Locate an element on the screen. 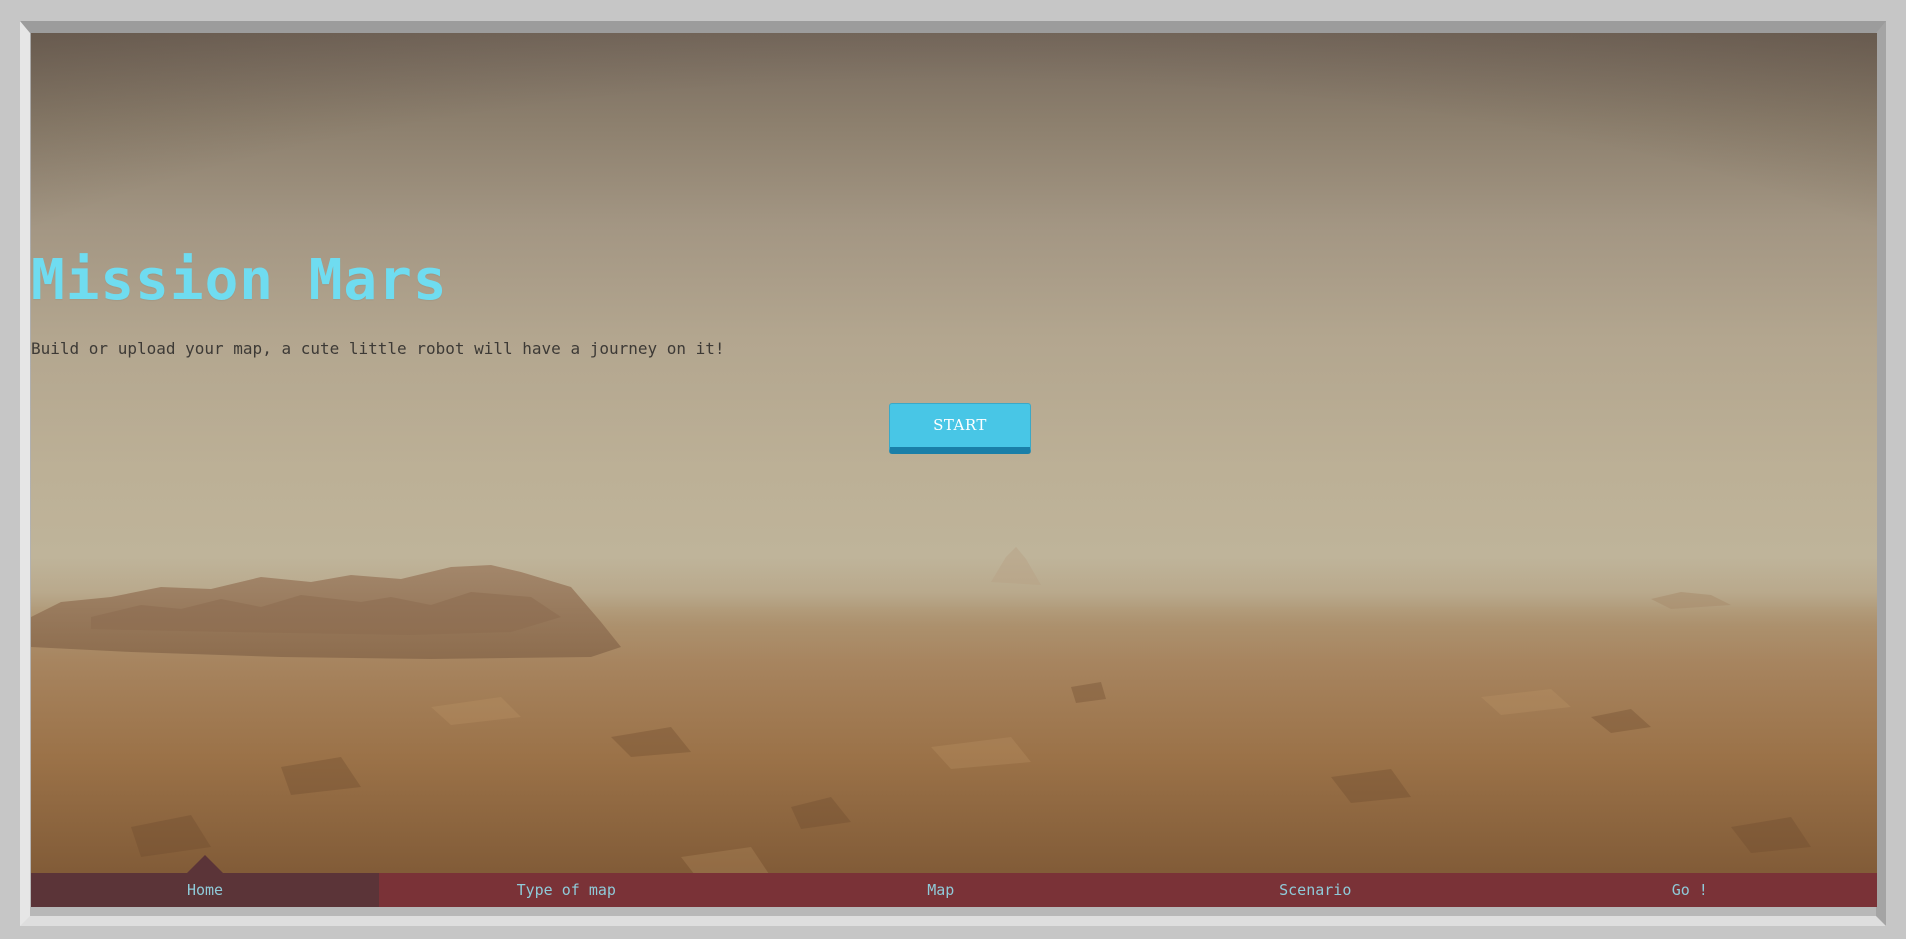 The width and height of the screenshot is (1906, 939). nav-item-home: Home is located at coordinates (205, 881).